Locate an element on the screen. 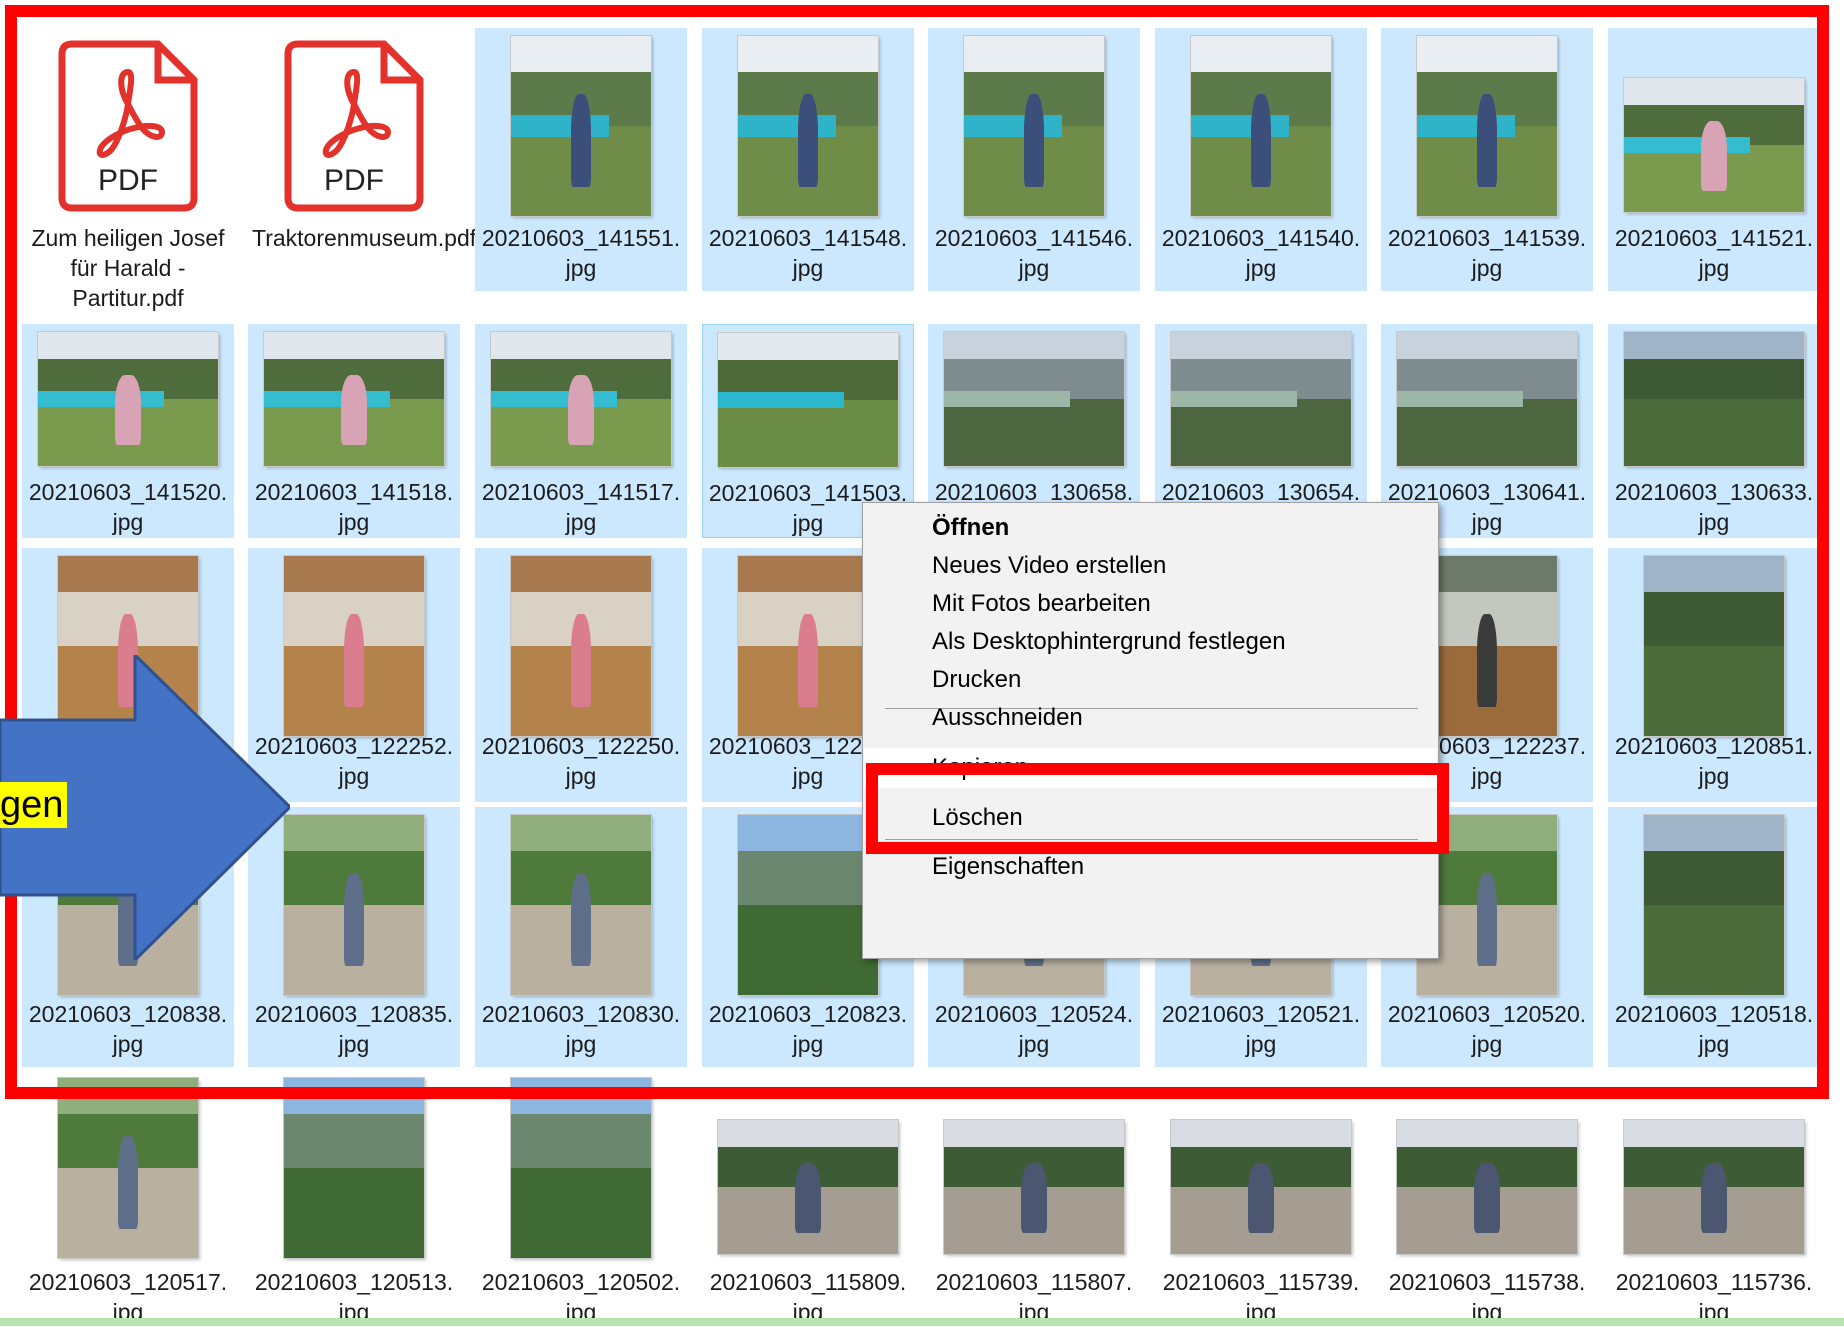 This screenshot has height=1327, width=1844. file-name-label: 20210603_141520. jpg is located at coordinates (128, 507).